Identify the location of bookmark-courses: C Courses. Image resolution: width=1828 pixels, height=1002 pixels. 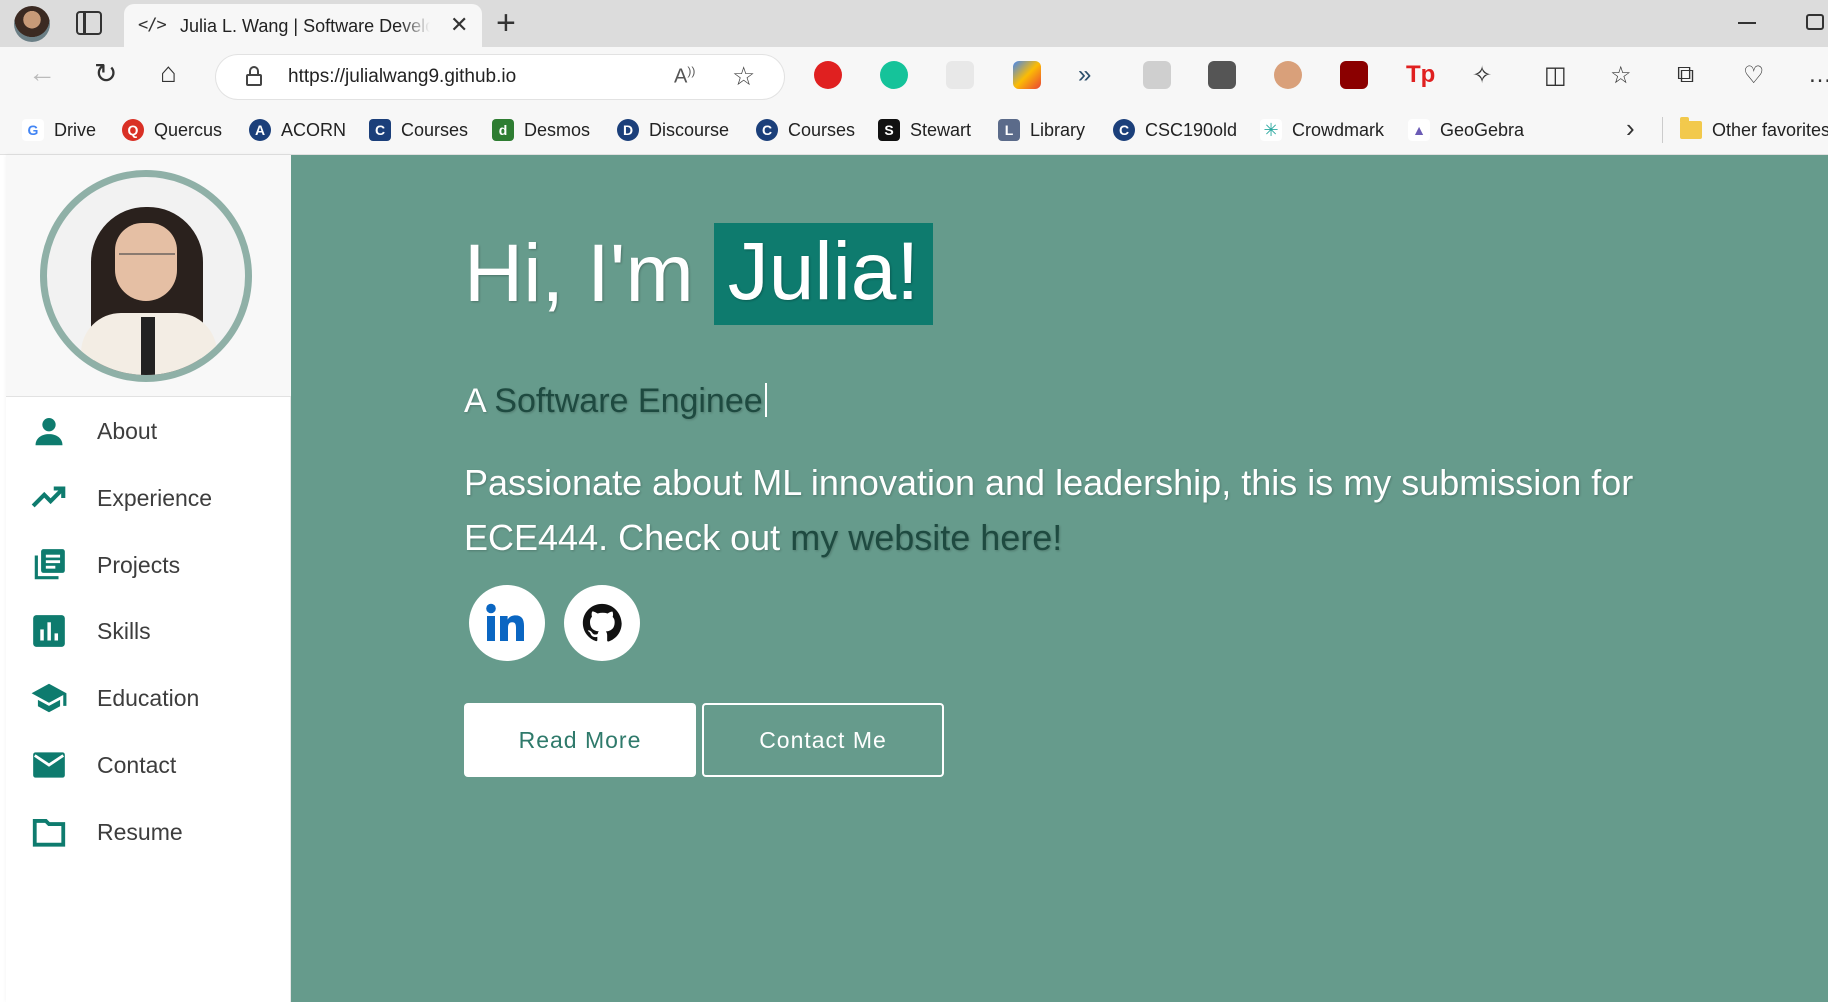
(418, 130).